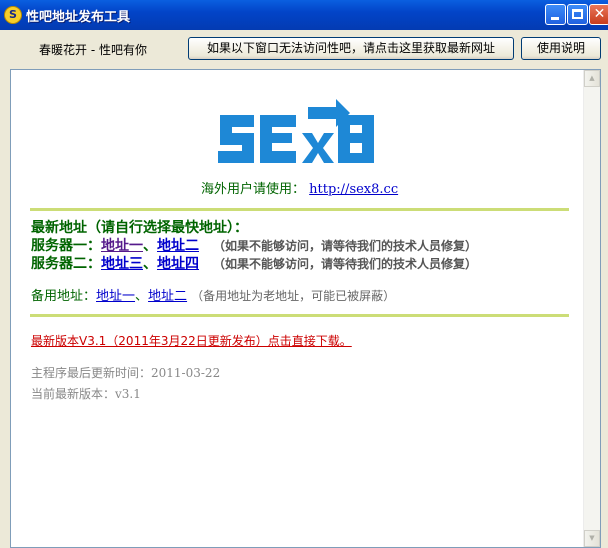  Describe the element at coordinates (293, 296) in the screenshot. I see `backup-note: （备用地址为老地址，可能已被屏蔽）` at that location.